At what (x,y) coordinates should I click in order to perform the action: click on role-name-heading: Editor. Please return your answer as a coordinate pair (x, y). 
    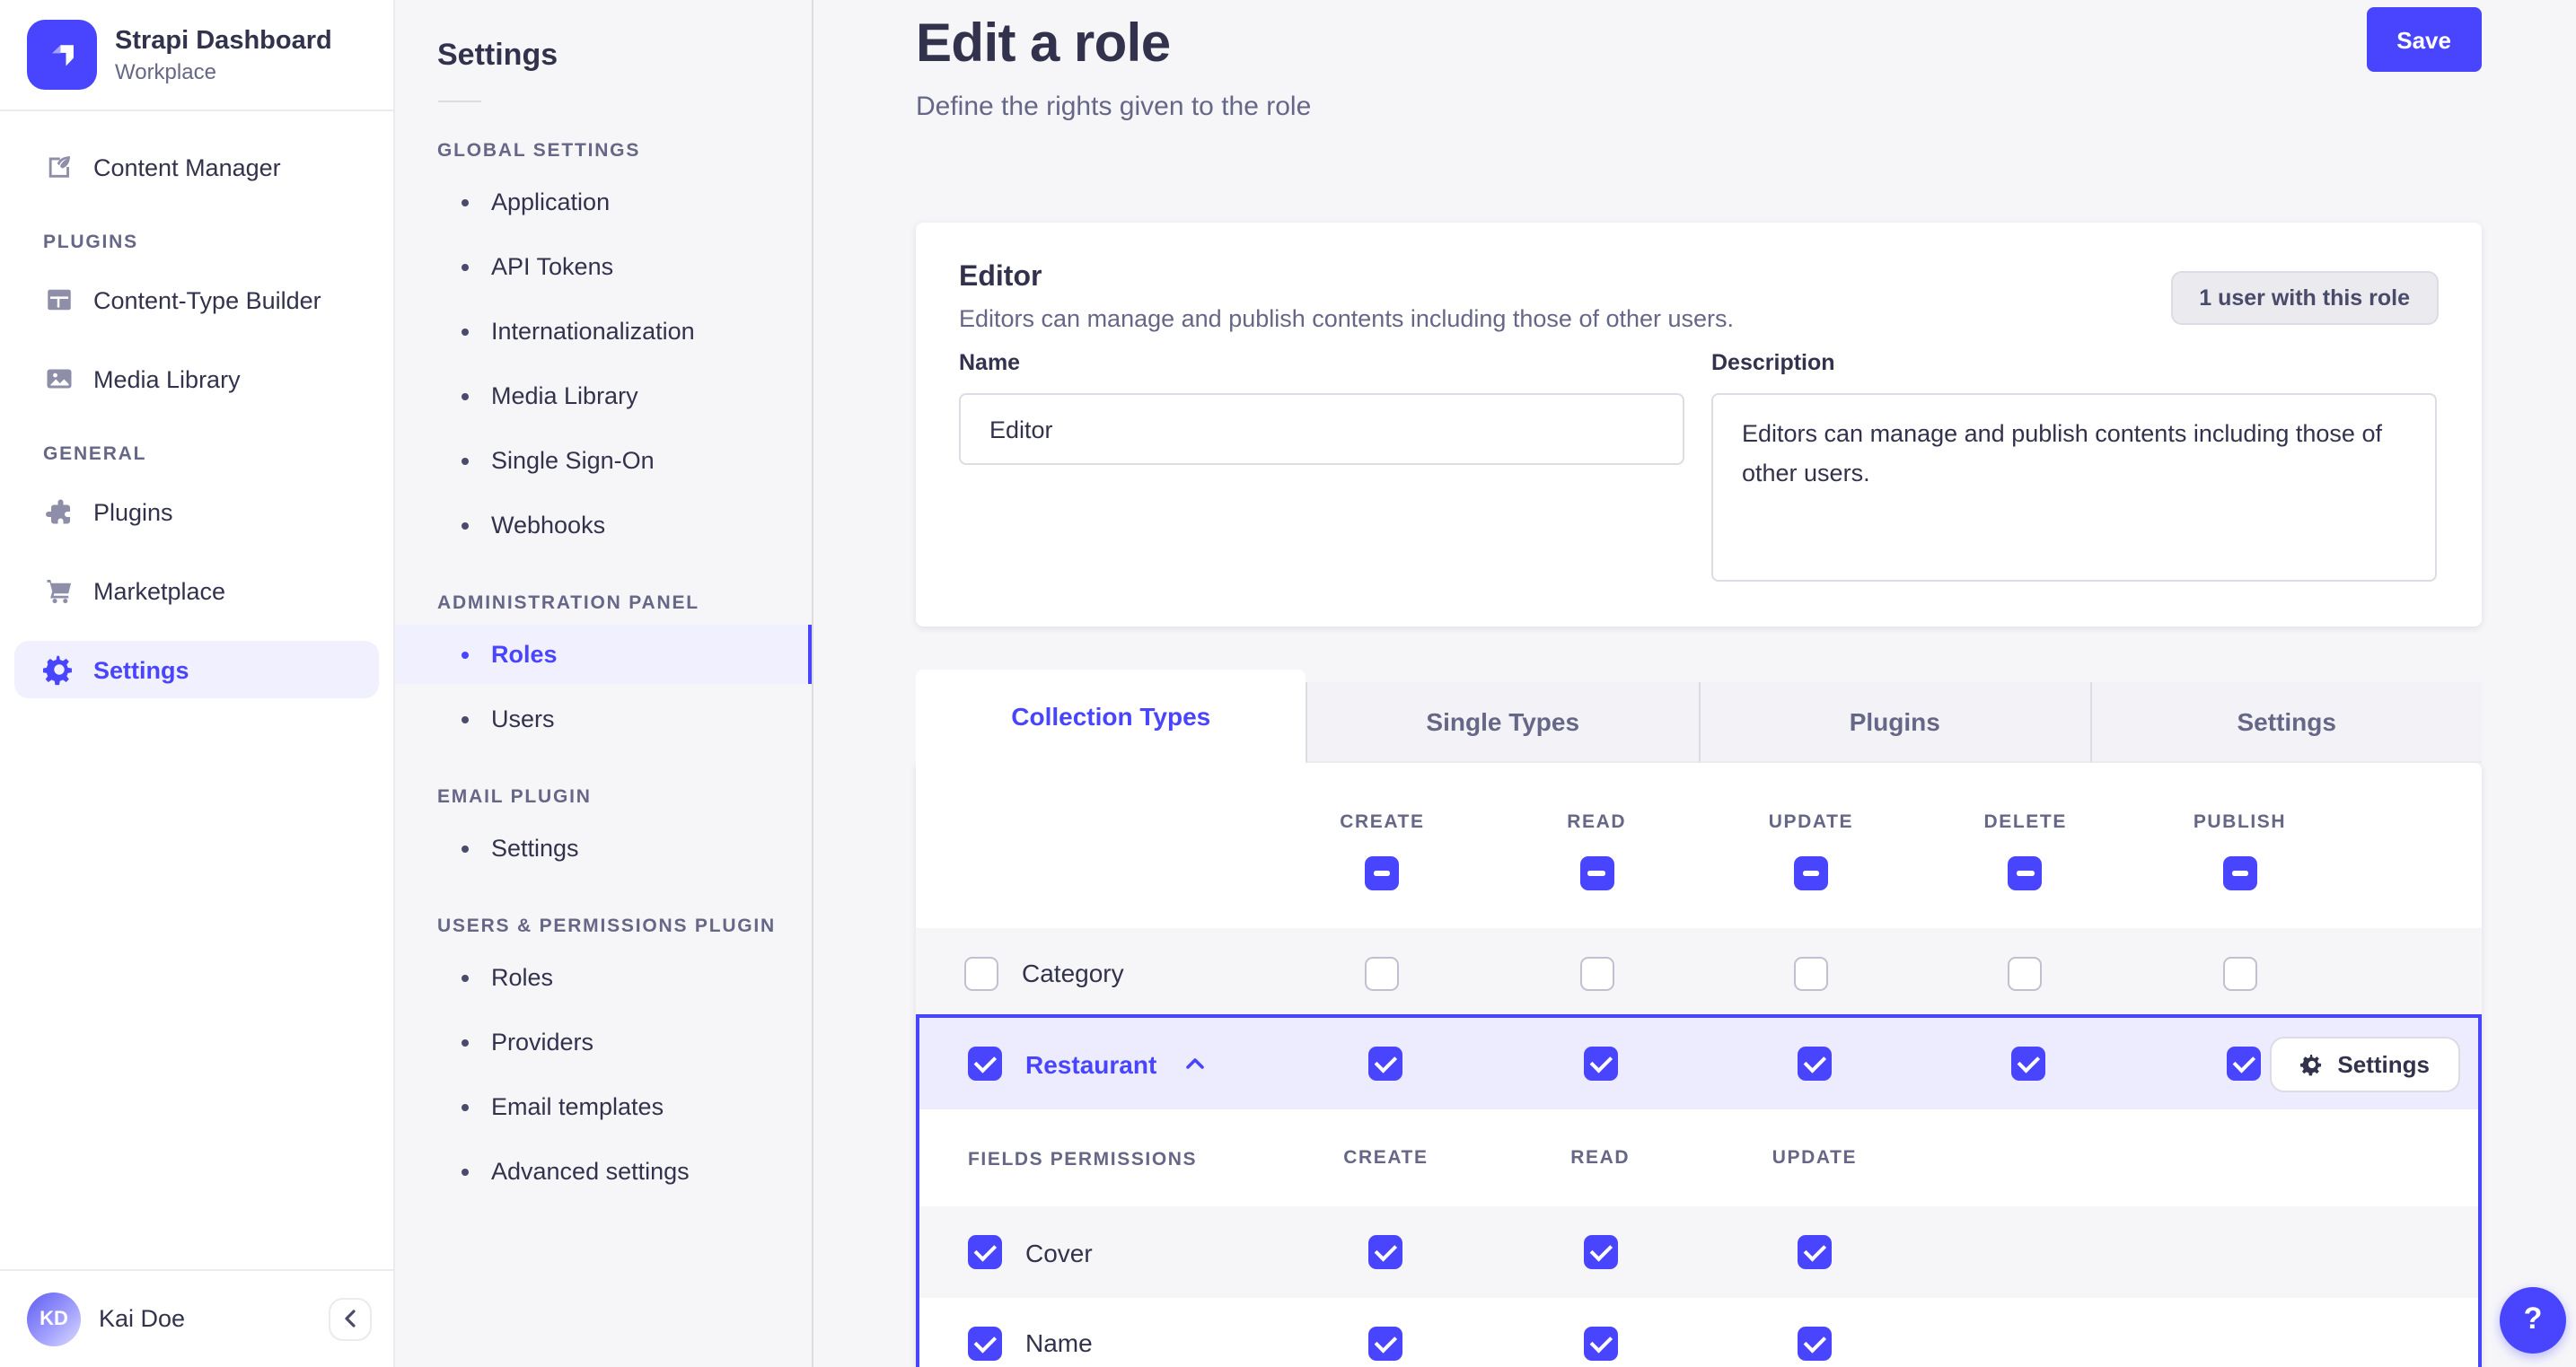
    Looking at the image, I should click on (1000, 277).